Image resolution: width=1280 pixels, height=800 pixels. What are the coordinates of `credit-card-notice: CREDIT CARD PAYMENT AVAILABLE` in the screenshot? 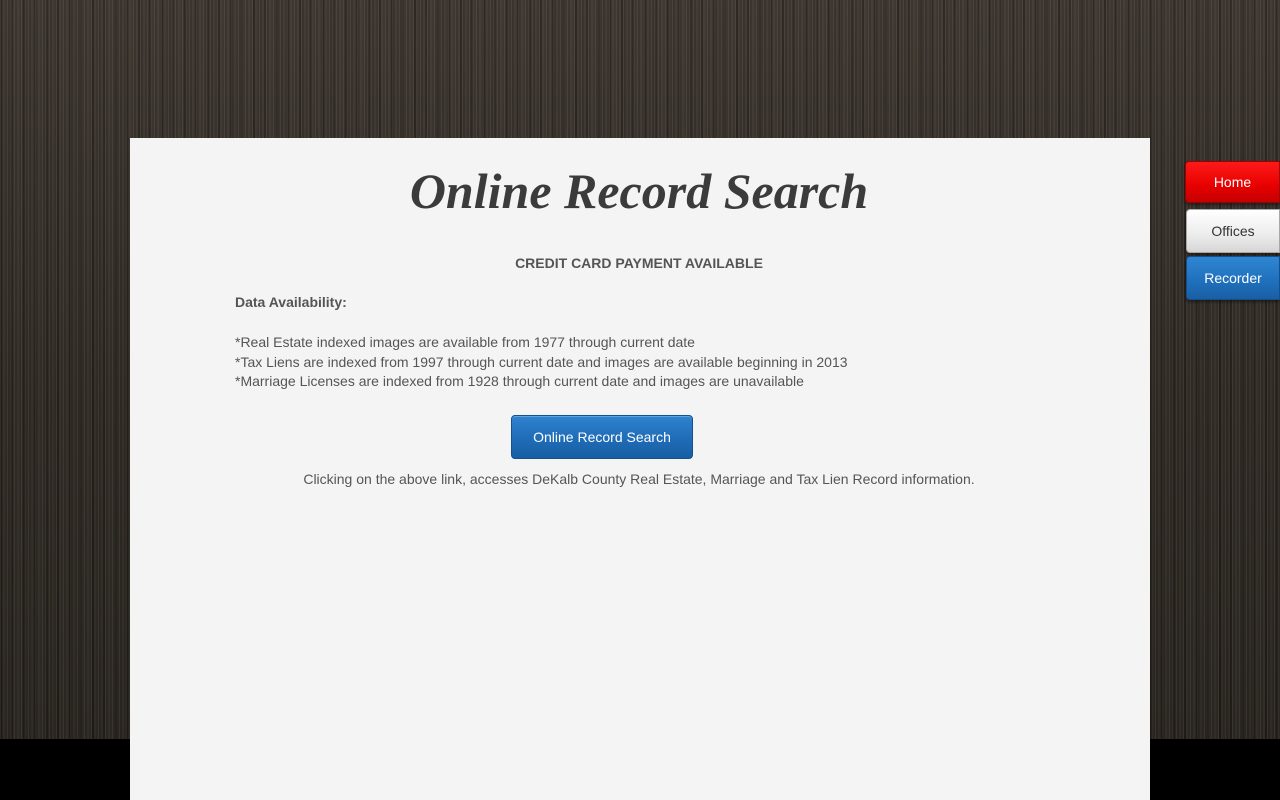 It's located at (639, 263).